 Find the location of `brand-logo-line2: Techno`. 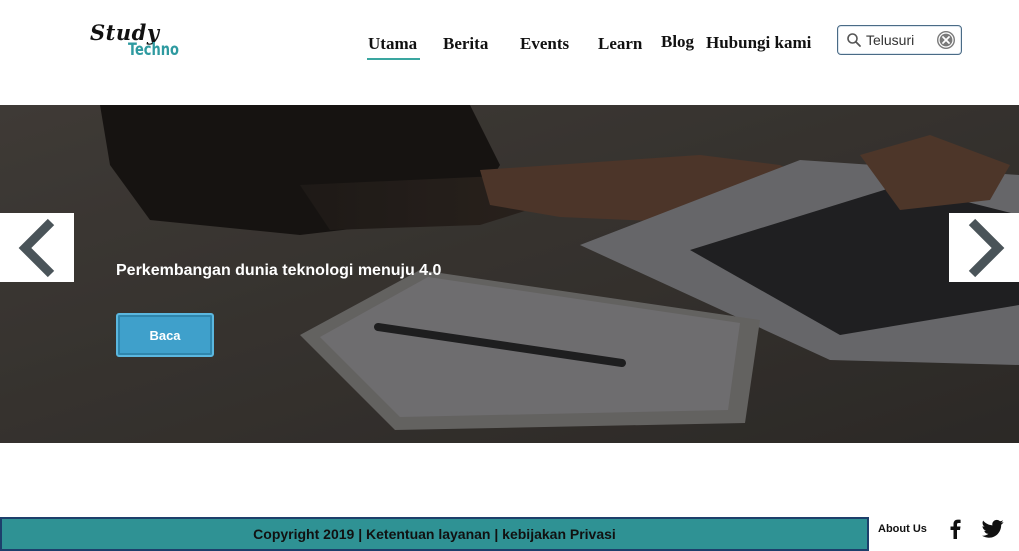

brand-logo-line2: Techno is located at coordinates (153, 50).